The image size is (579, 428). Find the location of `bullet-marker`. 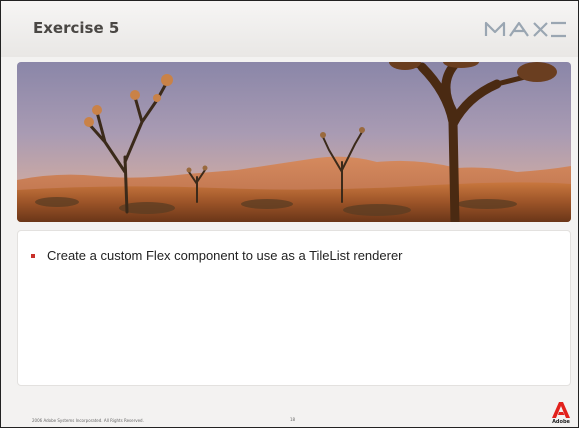

bullet-marker is located at coordinates (33, 255).